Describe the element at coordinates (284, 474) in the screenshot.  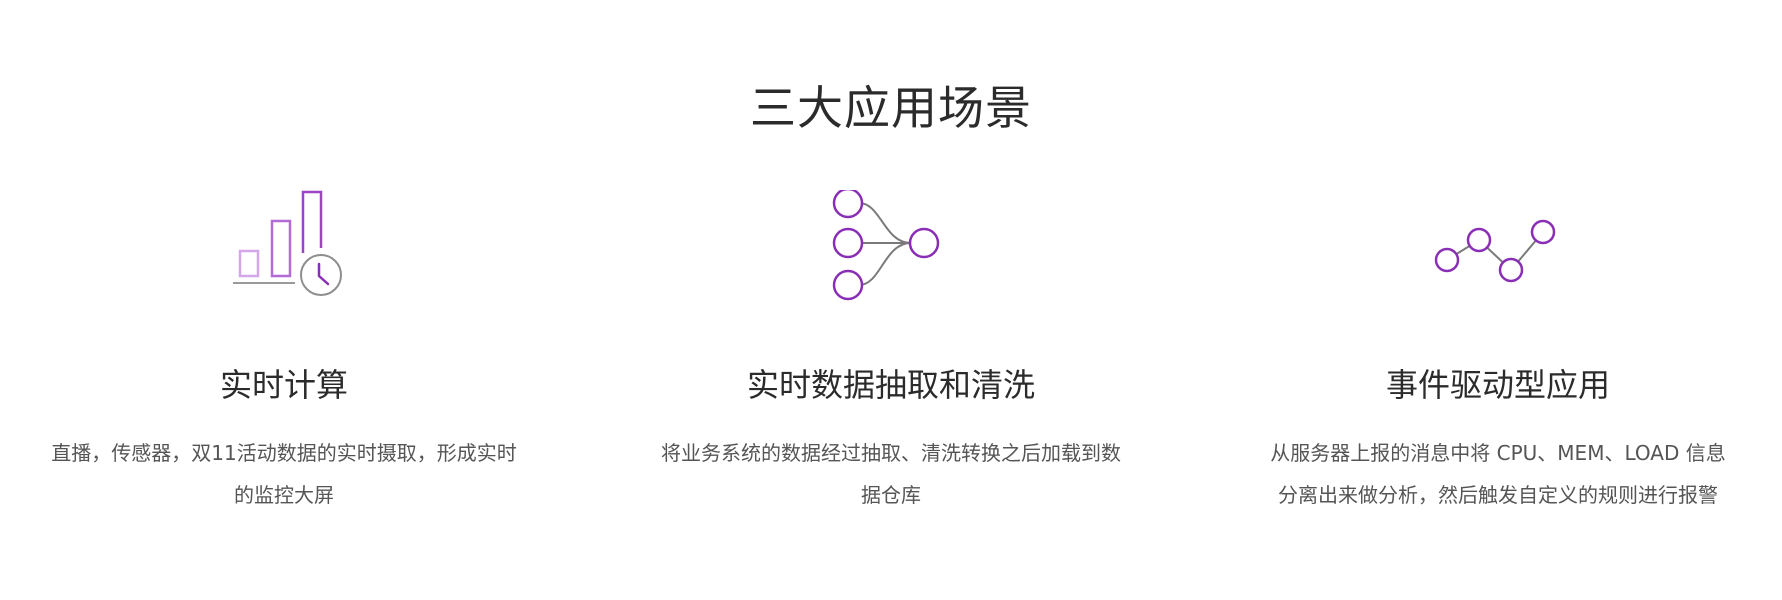
I see `scenario-description: 直播，传感器，双11活动数据的实时摄取，形成实时 的监控大屏` at that location.